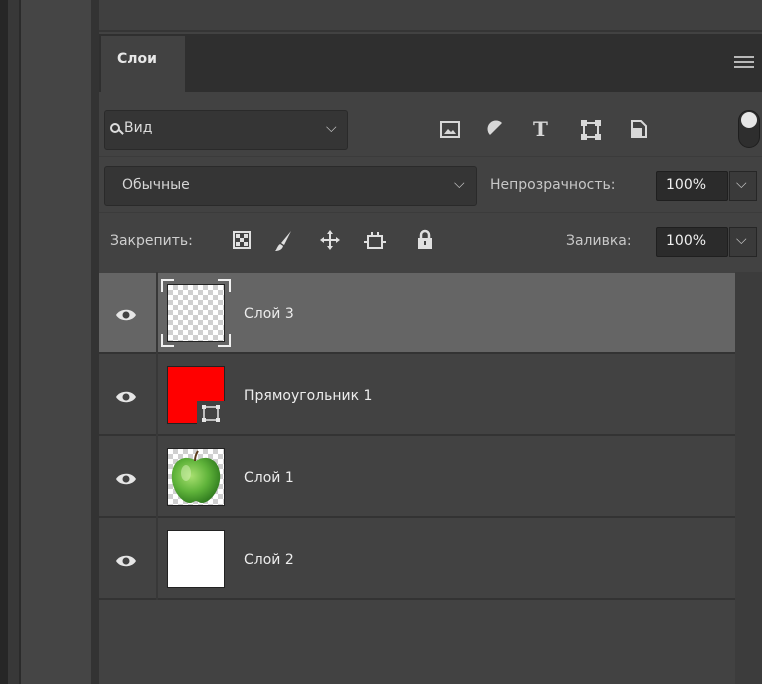 The width and height of the screenshot is (762, 684). Describe the element at coordinates (13, 342) in the screenshot. I see `workspace-gutter` at that location.